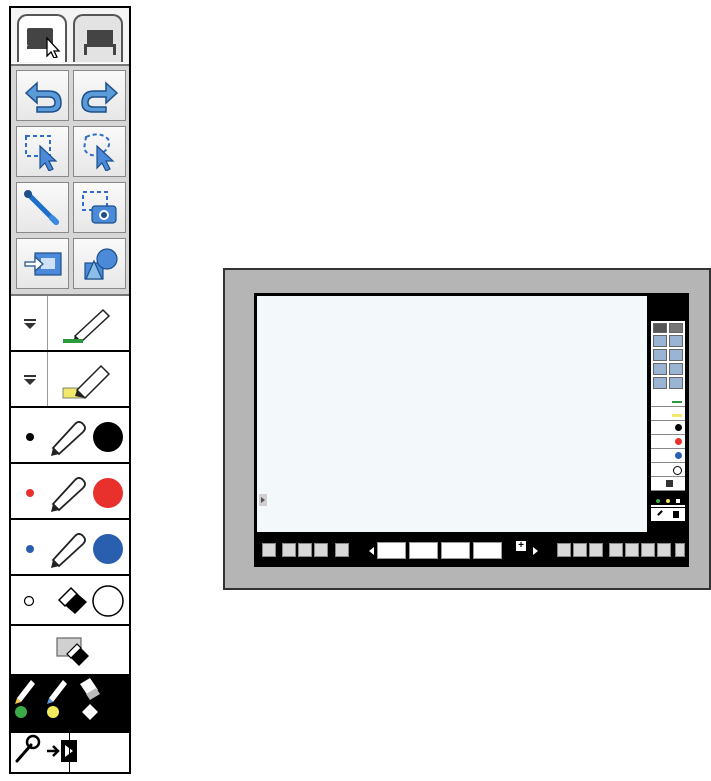  I want to click on blue-color-swatch-icon, so click(108, 549).